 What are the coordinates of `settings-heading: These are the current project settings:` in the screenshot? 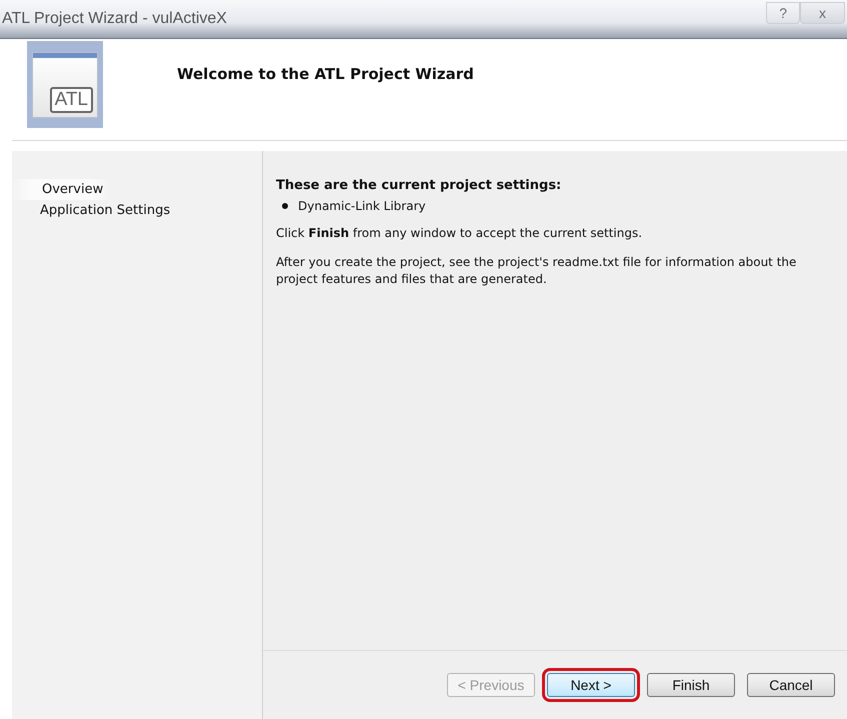 It's located at (419, 185).